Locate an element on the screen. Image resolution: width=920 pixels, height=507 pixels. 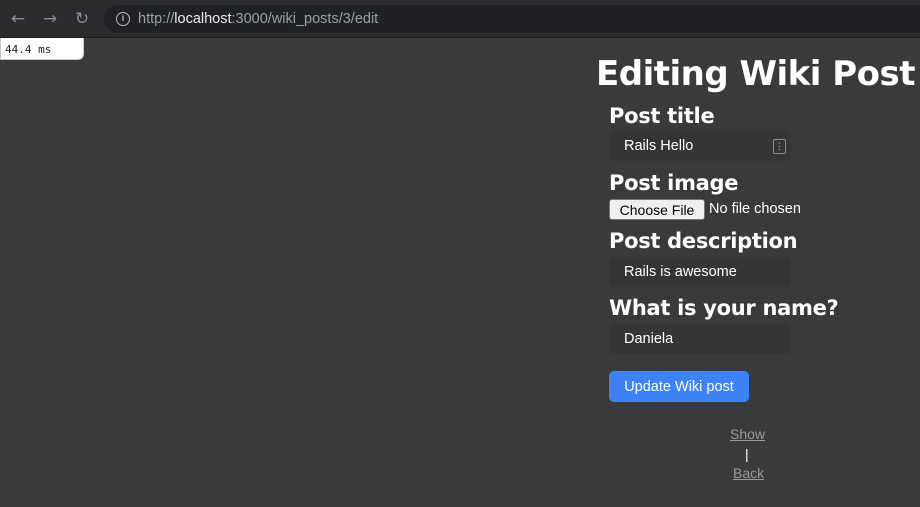
author-name-input is located at coordinates (700, 339).